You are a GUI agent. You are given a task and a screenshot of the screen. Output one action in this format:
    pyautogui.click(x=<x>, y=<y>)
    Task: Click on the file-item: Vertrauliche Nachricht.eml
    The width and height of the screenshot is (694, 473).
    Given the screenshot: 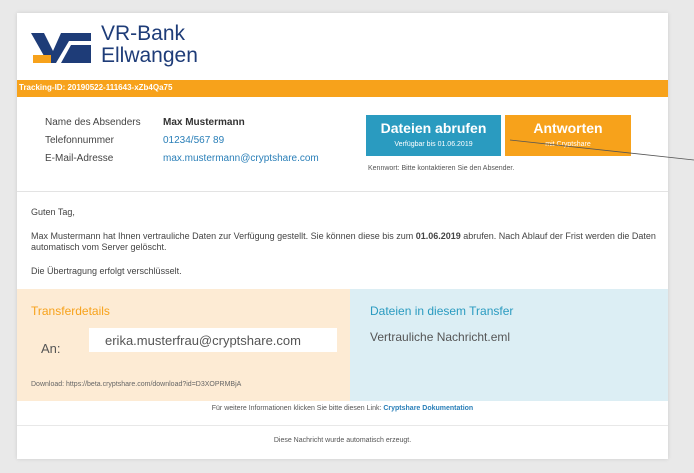 What is the action you would take?
    pyautogui.click(x=440, y=337)
    